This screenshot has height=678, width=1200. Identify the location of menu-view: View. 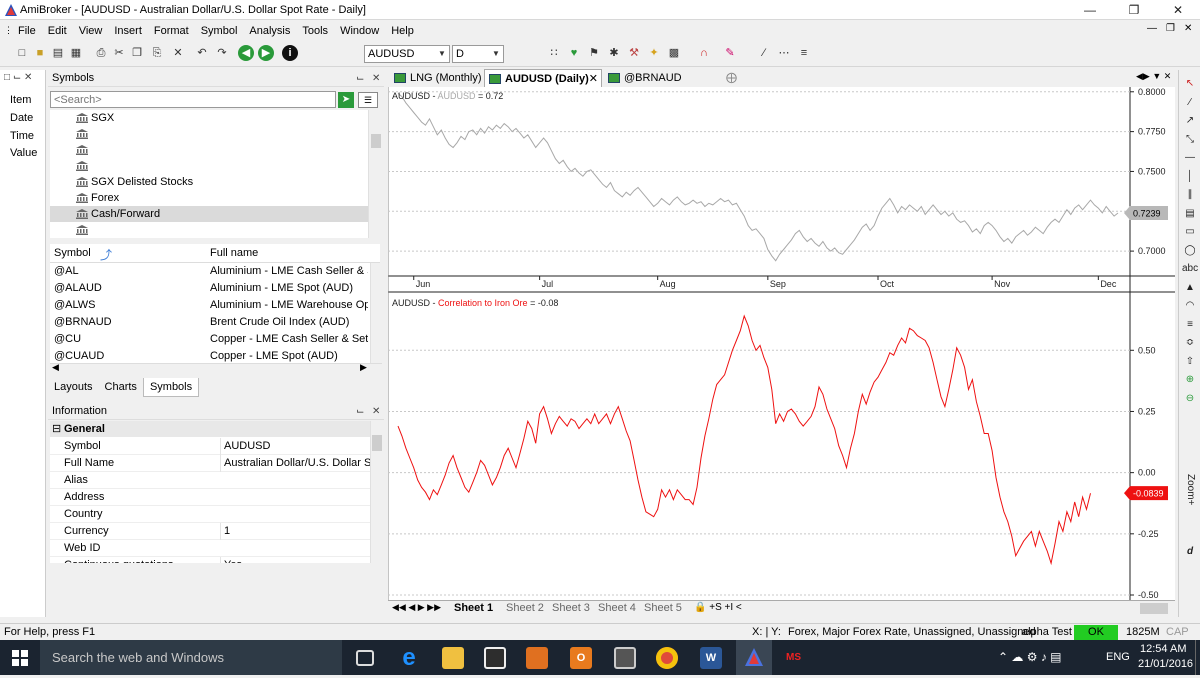
(91, 31).